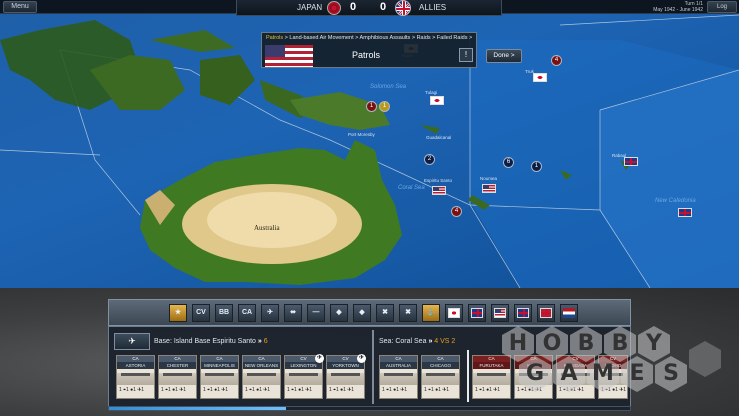 This screenshot has width=739, height=416. I want to click on done-button: Done >, so click(504, 56).